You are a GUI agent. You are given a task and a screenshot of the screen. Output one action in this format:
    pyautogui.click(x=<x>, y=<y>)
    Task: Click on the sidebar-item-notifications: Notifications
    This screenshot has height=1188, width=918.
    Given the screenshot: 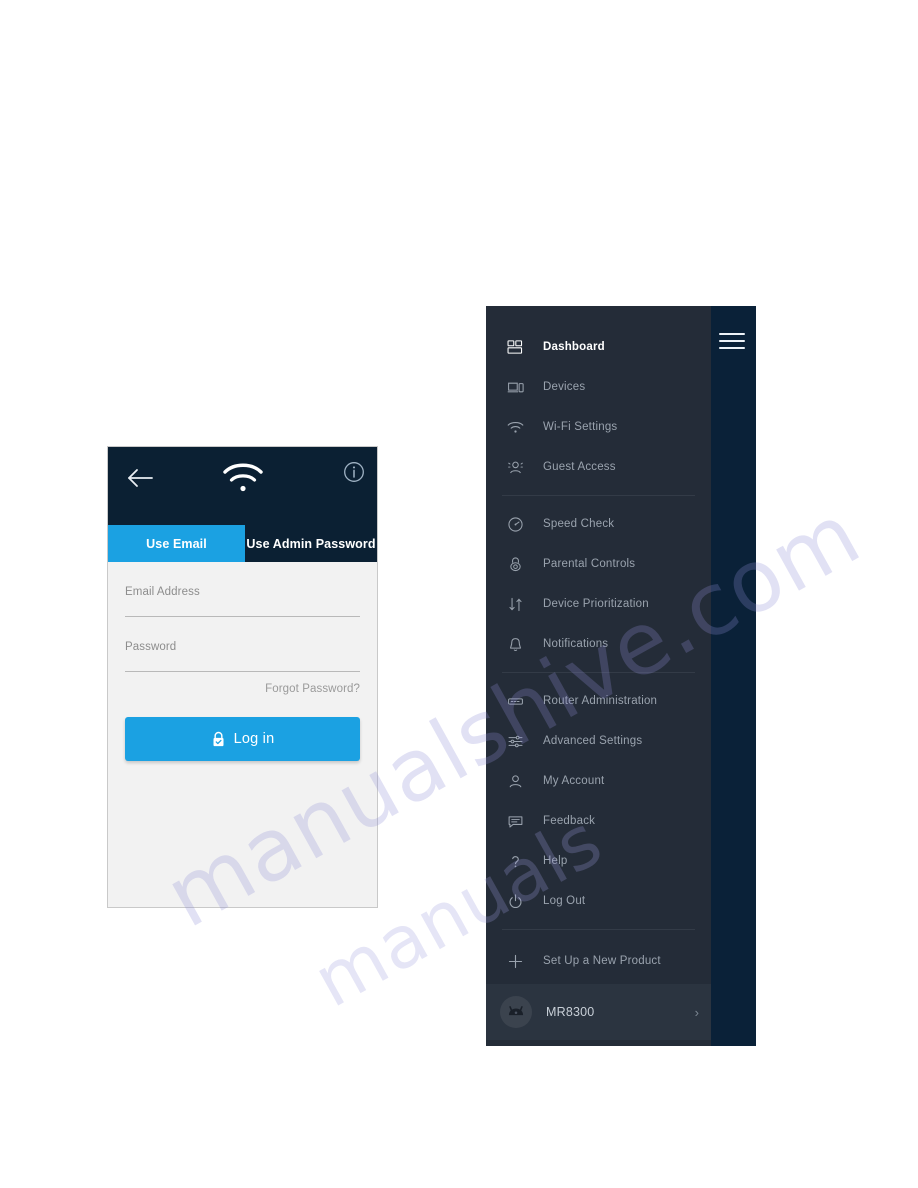 What is the action you would take?
    pyautogui.click(x=598, y=644)
    